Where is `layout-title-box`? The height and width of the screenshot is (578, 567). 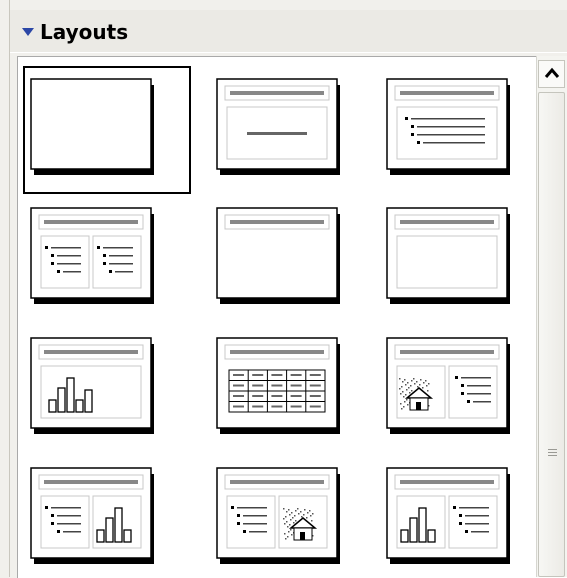 layout-title-box is located at coordinates (448, 255).